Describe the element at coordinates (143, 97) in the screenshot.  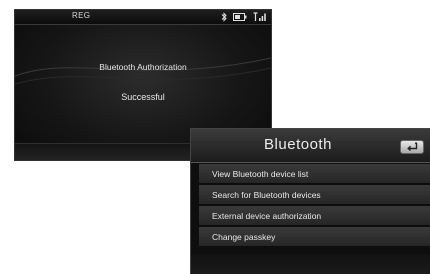
I see `authorization-result: Successful` at that location.